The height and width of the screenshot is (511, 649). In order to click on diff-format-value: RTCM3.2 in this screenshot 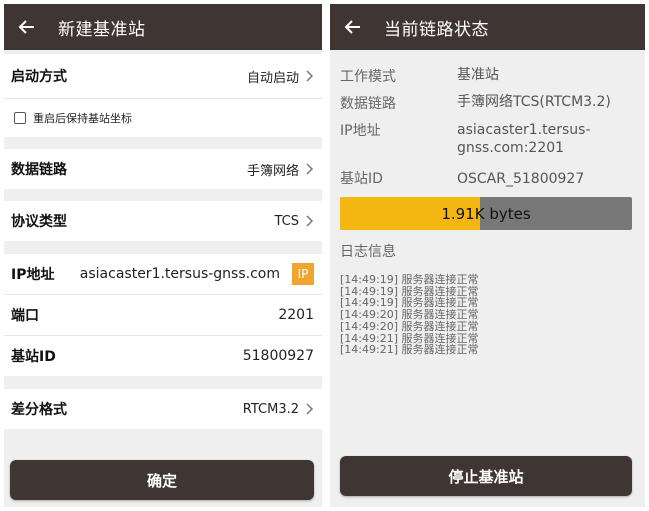, I will do `click(278, 409)`.